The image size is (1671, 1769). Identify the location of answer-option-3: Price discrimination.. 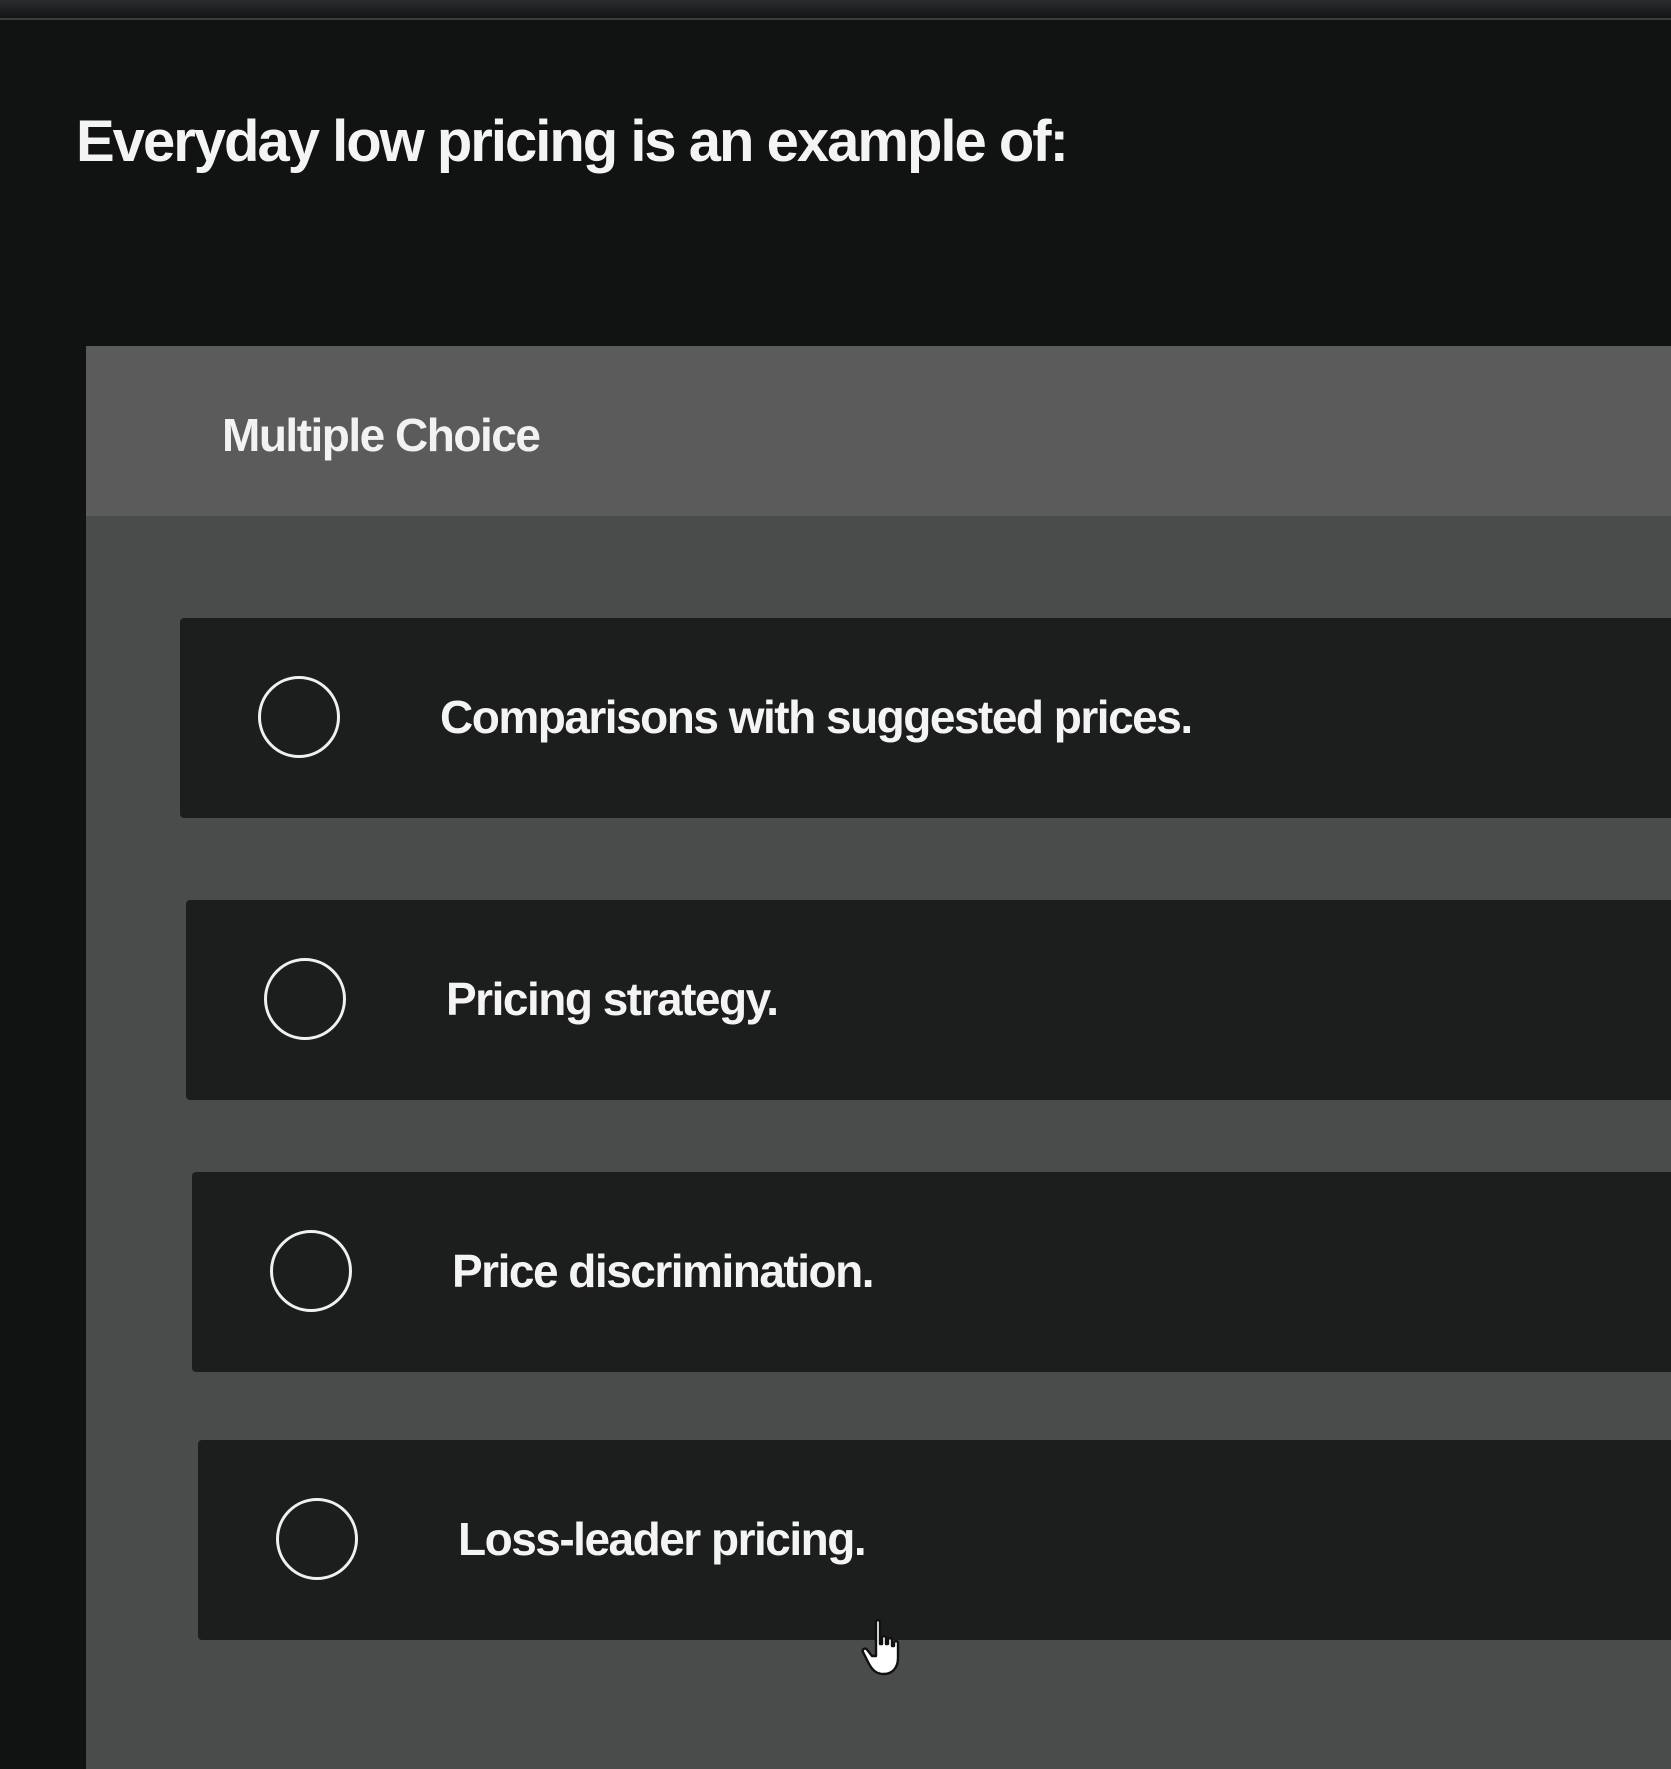
(931, 1272).